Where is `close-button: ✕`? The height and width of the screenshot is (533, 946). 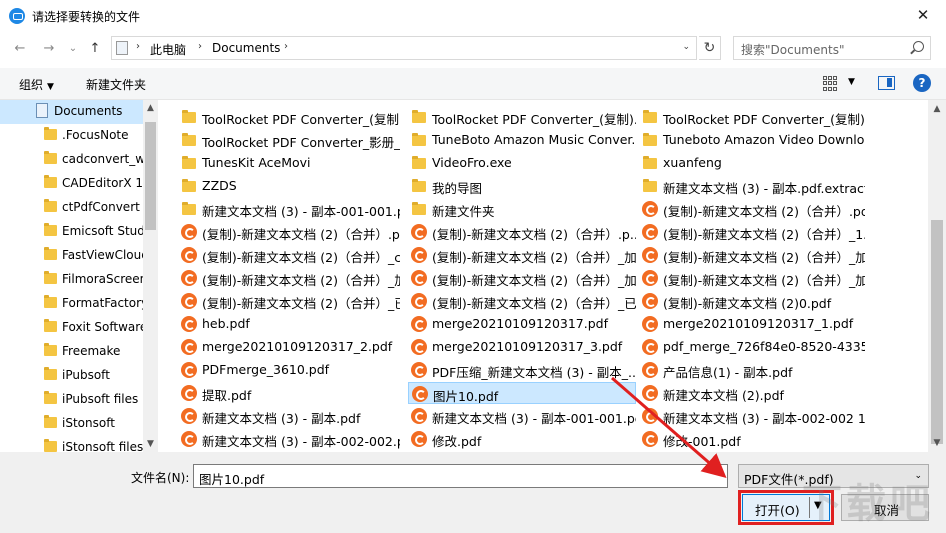
close-button: ✕ is located at coordinates (923, 15).